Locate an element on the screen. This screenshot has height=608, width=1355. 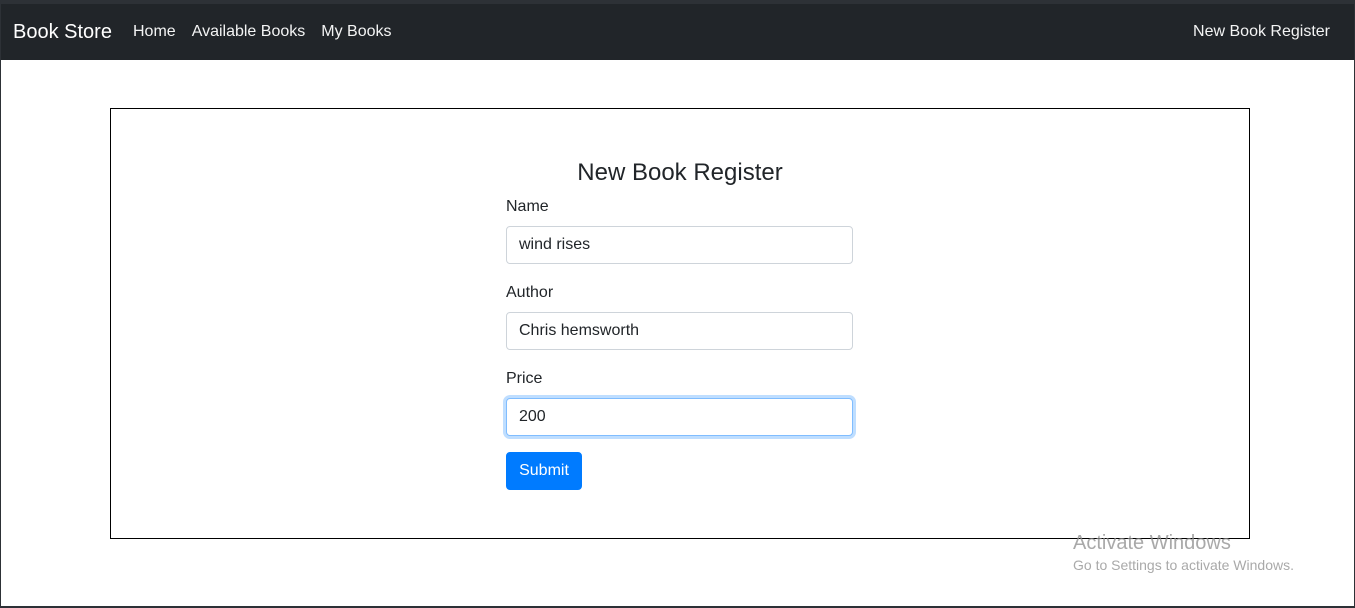
form-title: New Book Register is located at coordinates (680, 172).